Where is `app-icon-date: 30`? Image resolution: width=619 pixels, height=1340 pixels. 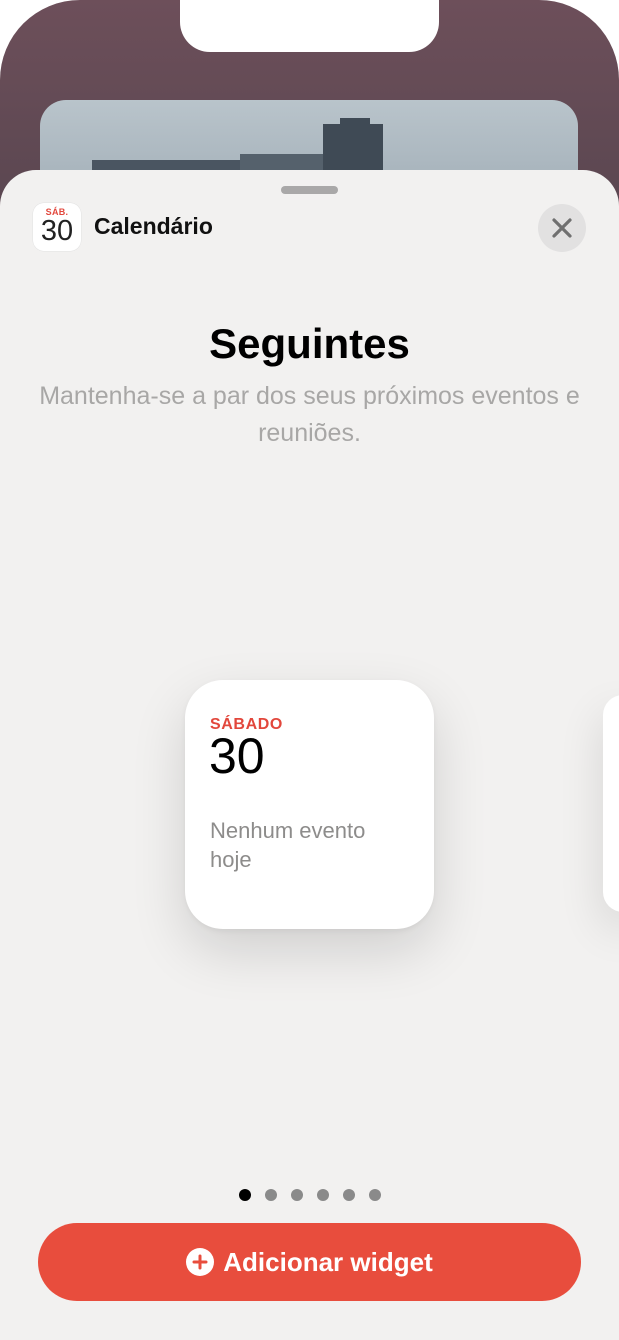 app-icon-date: 30 is located at coordinates (57, 231).